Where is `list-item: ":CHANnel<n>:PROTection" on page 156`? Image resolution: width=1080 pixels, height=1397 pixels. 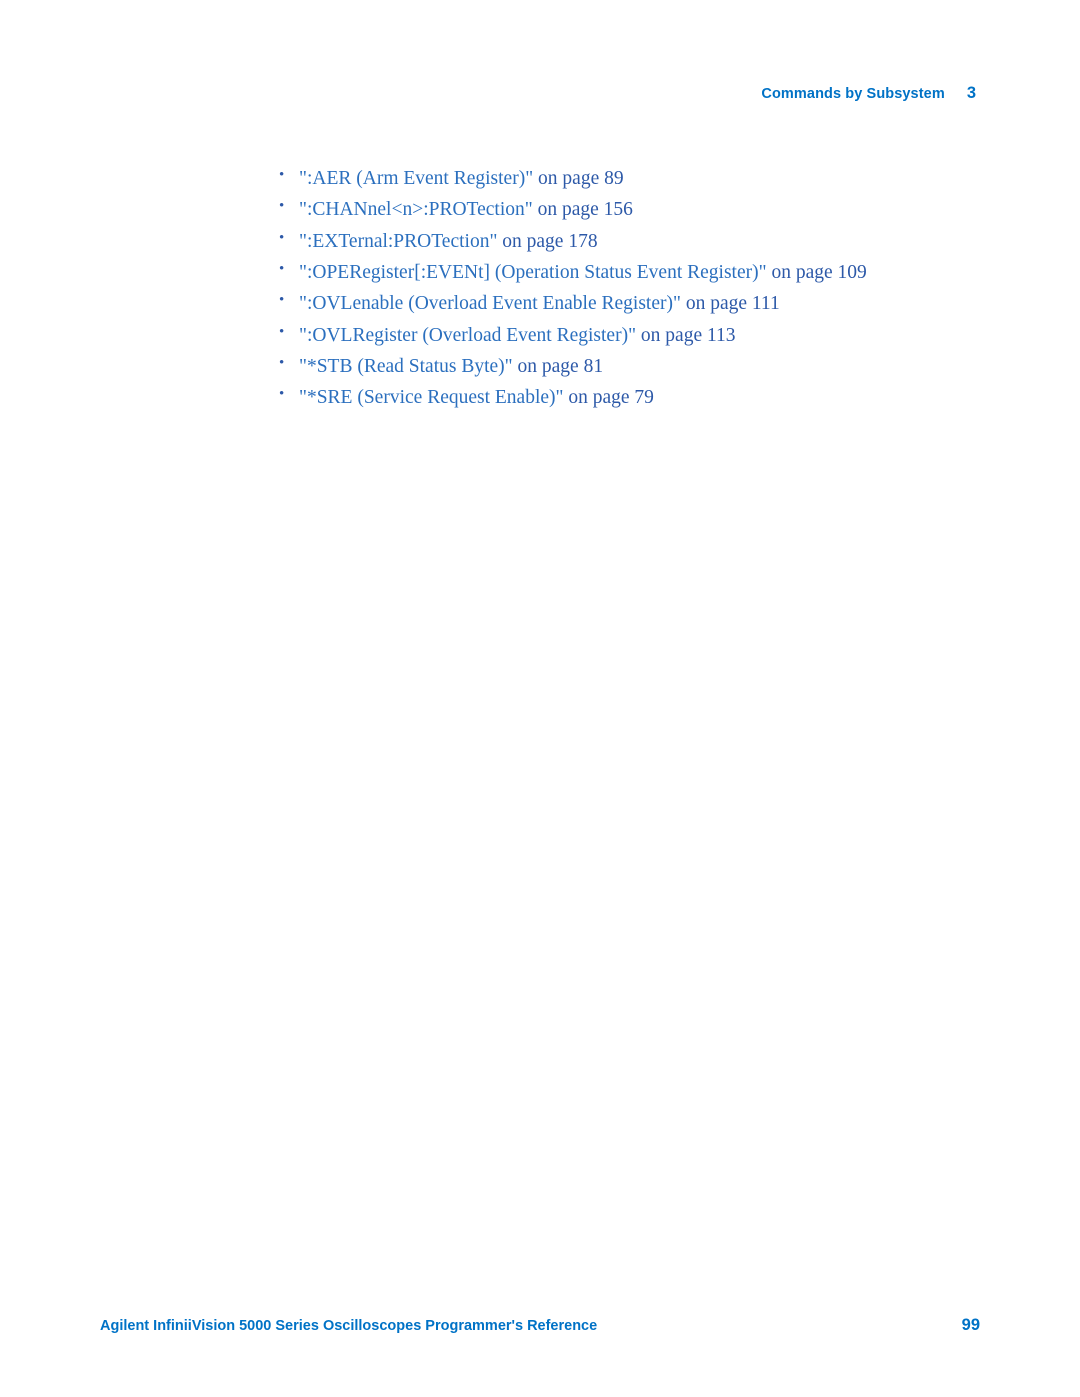 list-item: ":CHANnel<n>:PROTection" on page 156 is located at coordinates (629, 209).